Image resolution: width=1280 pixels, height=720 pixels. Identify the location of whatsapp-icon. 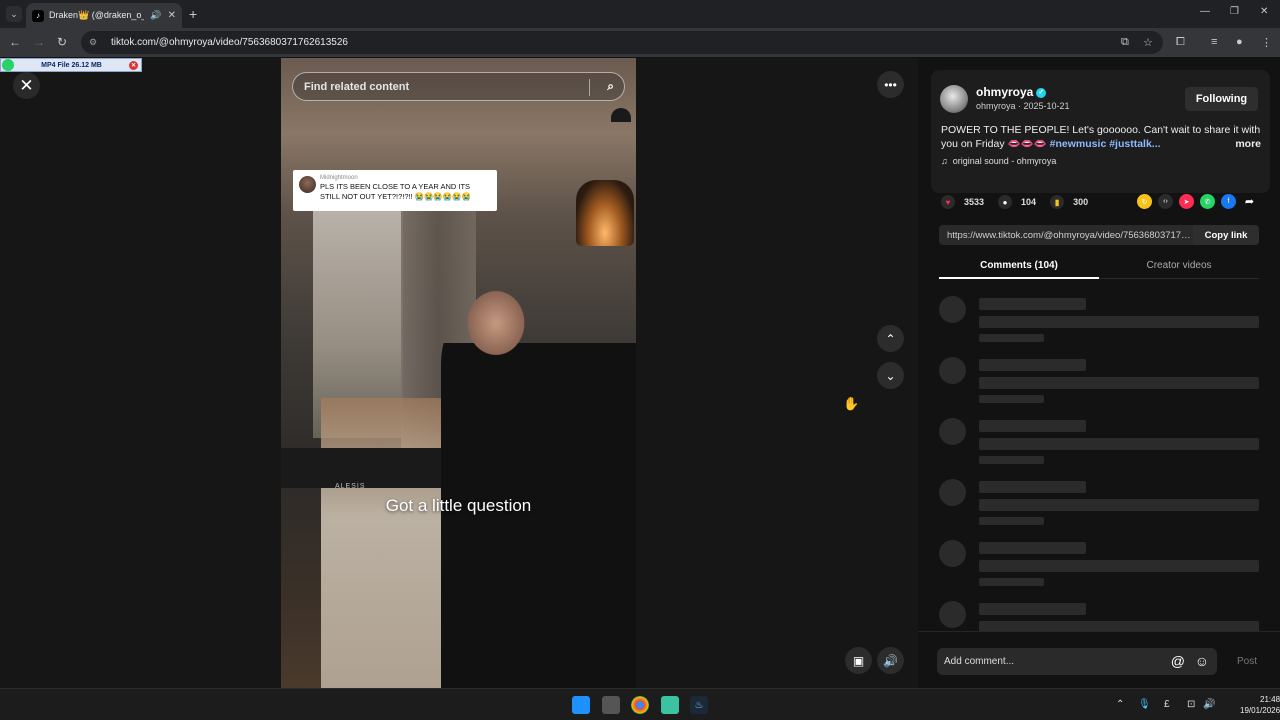
(8, 65).